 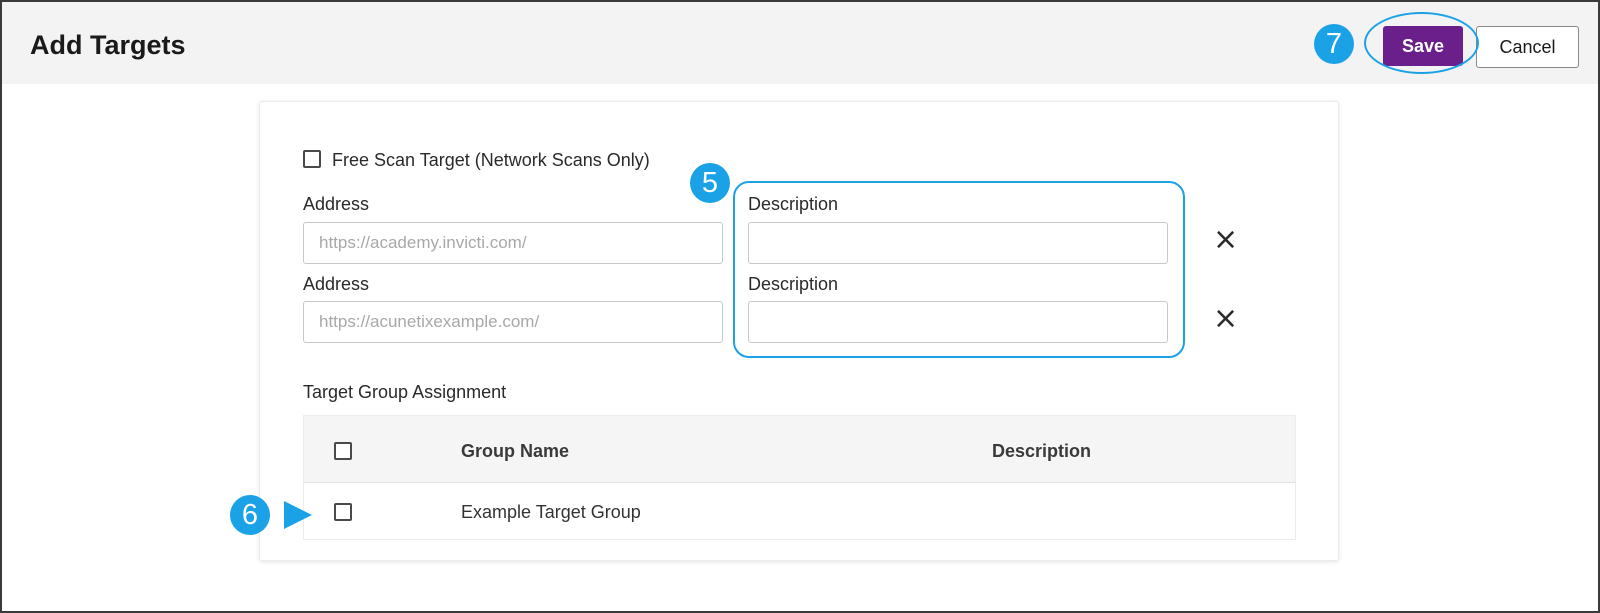 I want to click on column-header-description: Description, so click(x=1042, y=451).